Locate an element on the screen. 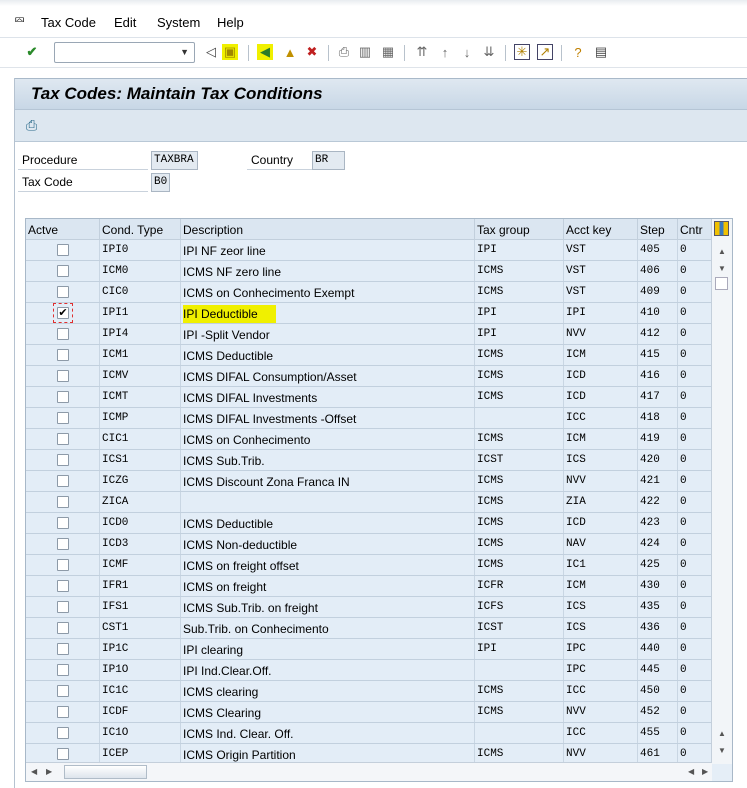  help-icon: ? is located at coordinates (578, 52).